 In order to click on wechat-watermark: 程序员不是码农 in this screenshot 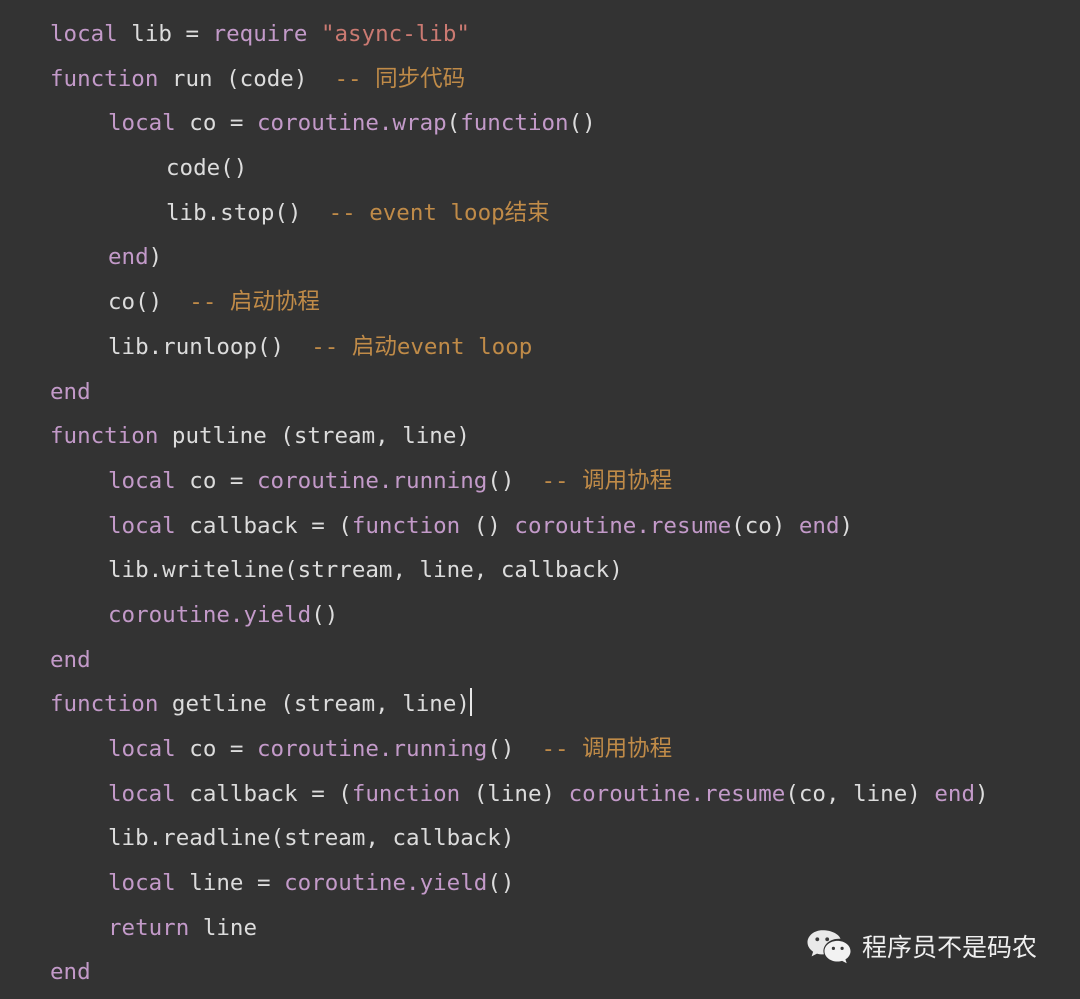, I will do `click(921, 948)`.